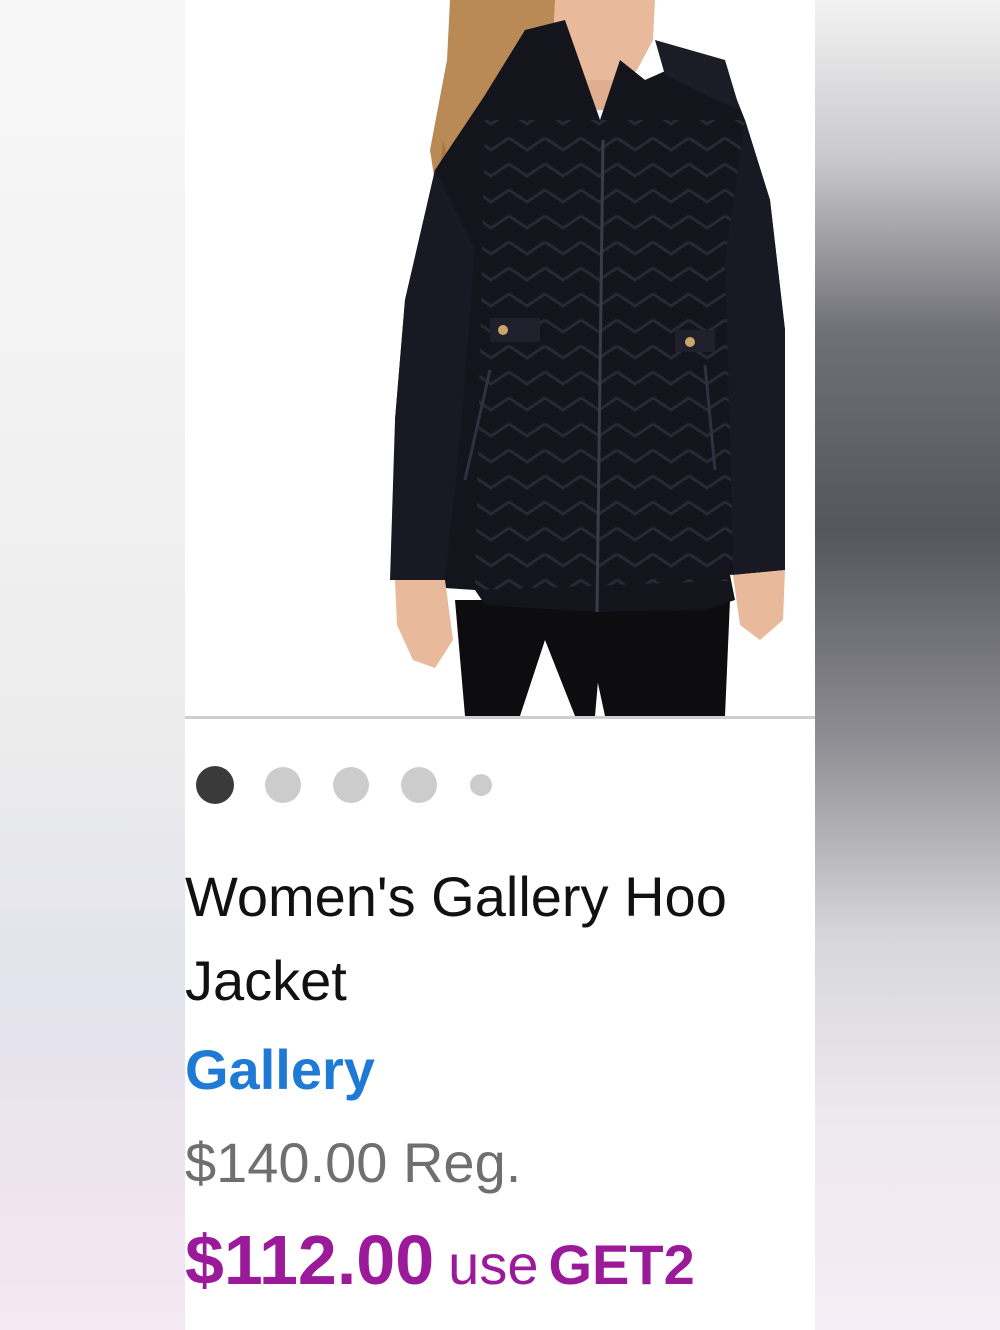 This screenshot has width=1000, height=1330. I want to click on sale-price: $112.00, so click(310, 1260).